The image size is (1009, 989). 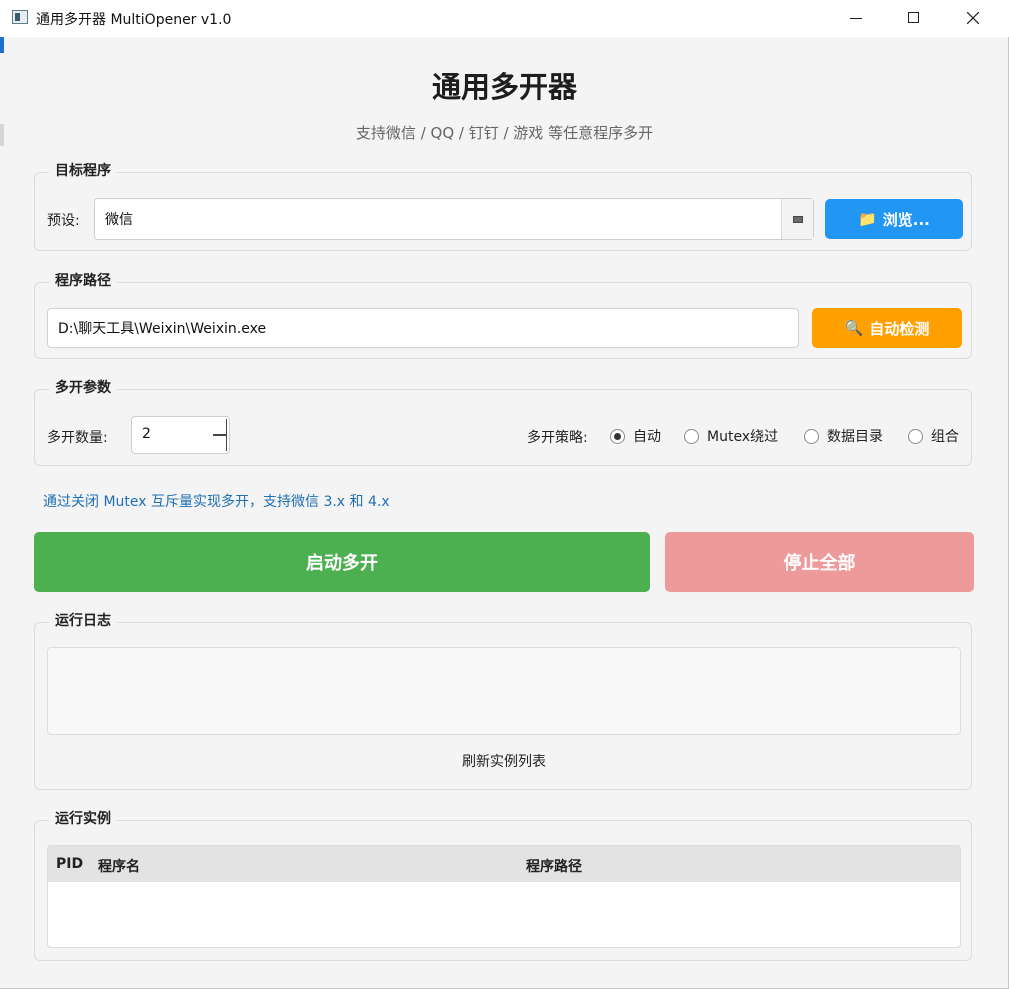 I want to click on auto-detect-label: 自动检测, so click(x=899, y=328).